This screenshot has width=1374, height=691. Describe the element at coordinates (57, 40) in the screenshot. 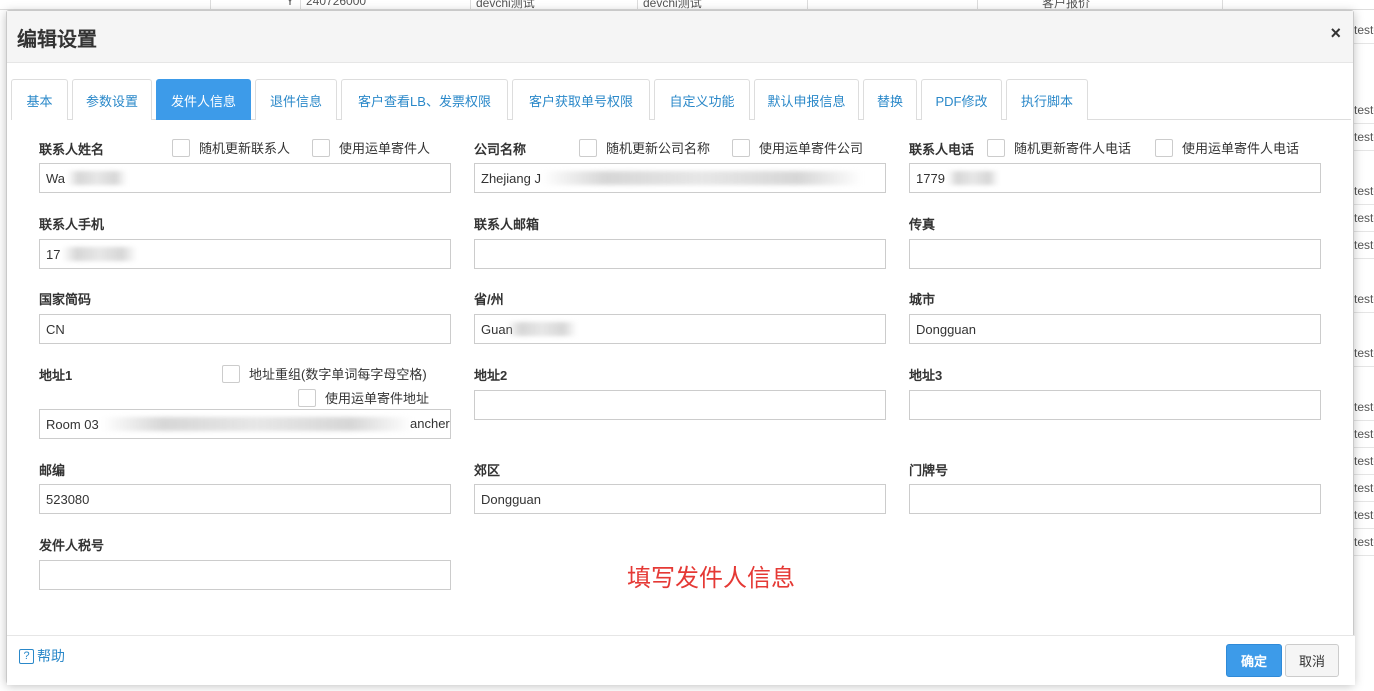

I see `dialog-title: 编辑设置` at that location.